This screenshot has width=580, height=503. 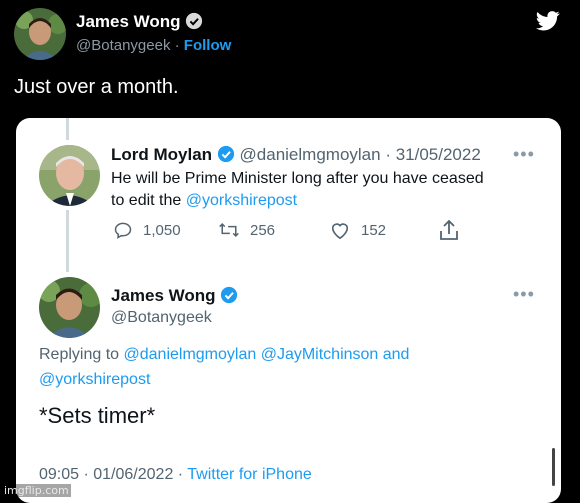 I want to click on author-name-text: James Wong, so click(x=128, y=21).